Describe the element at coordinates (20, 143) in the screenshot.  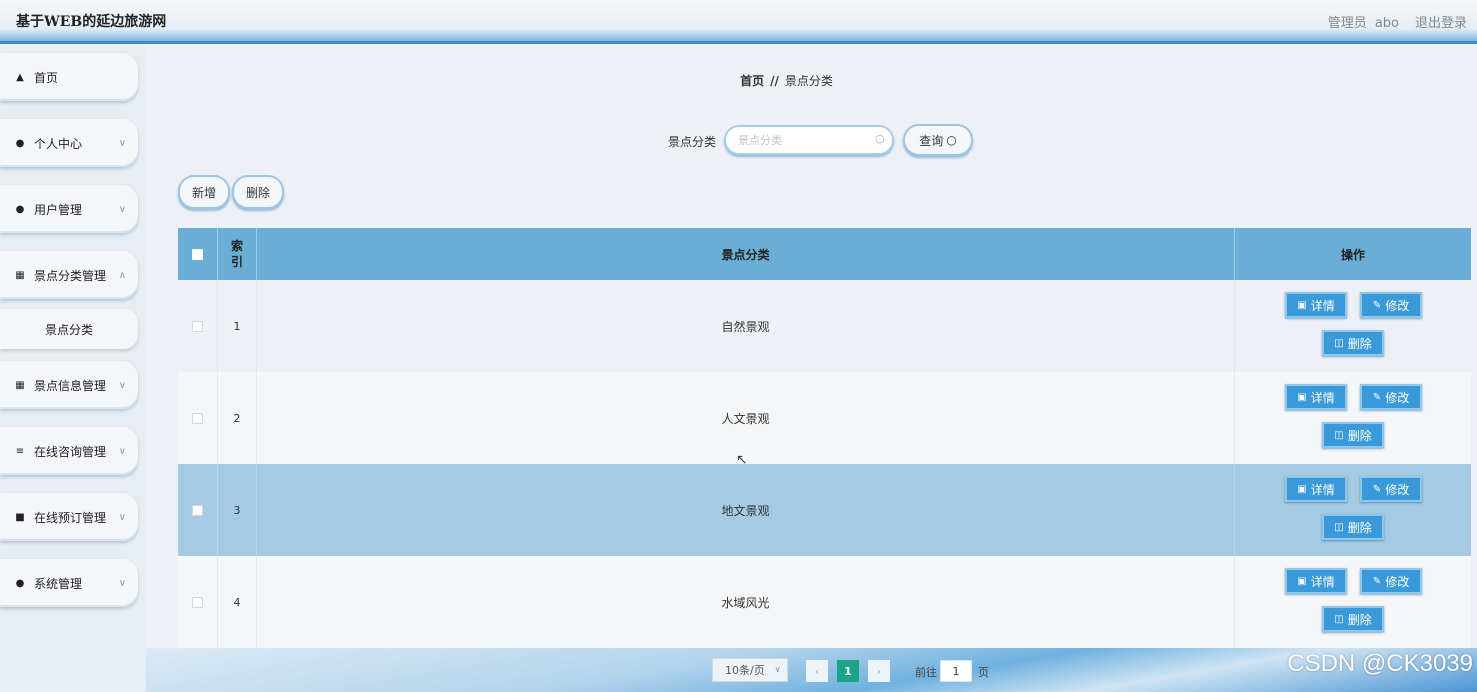
I see `user-icon: ●` at that location.